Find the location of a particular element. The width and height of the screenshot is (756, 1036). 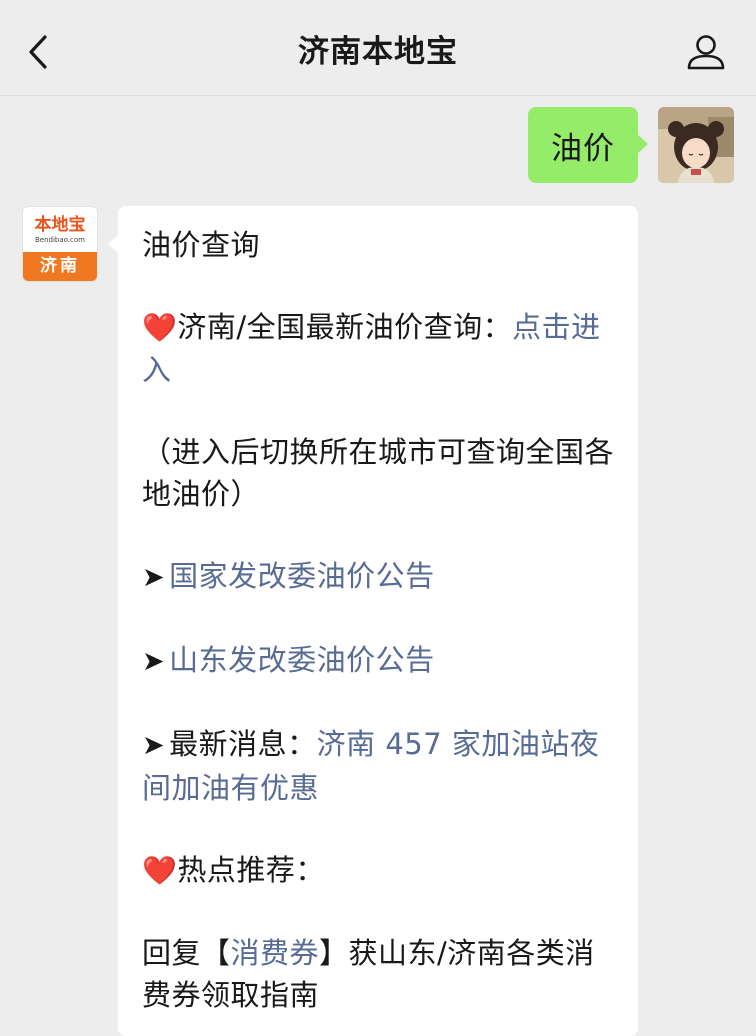

user-icon is located at coordinates (706, 52).